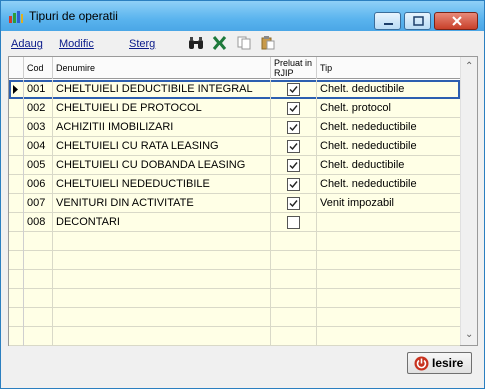  Describe the element at coordinates (142, 44) in the screenshot. I see `menu-sterg: Sterg` at that location.